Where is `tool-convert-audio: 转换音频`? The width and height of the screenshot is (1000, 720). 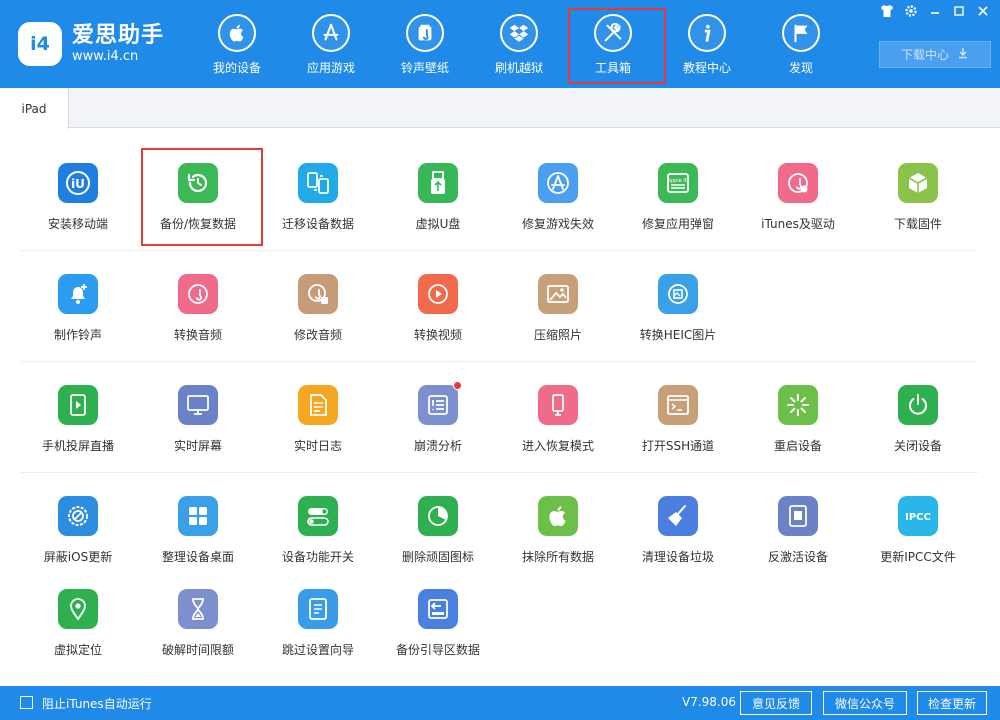 tool-convert-audio: 转换音频 is located at coordinates (198, 301).